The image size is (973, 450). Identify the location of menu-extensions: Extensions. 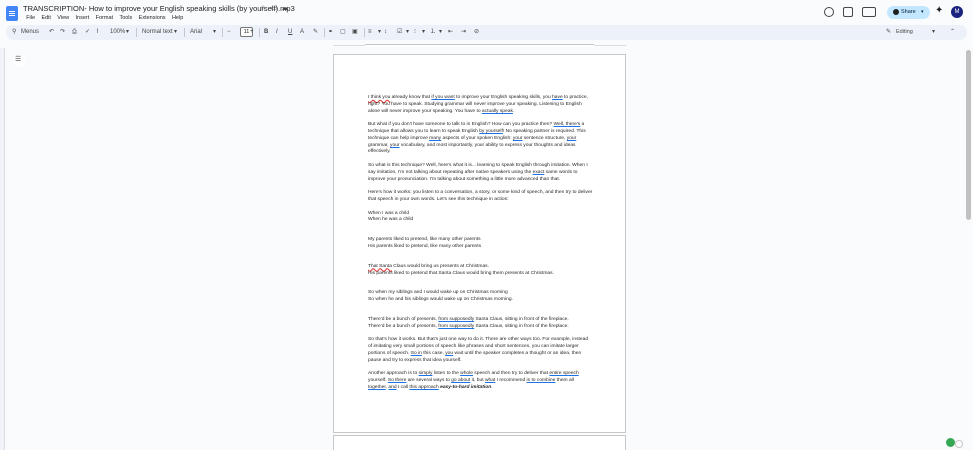
(151, 18).